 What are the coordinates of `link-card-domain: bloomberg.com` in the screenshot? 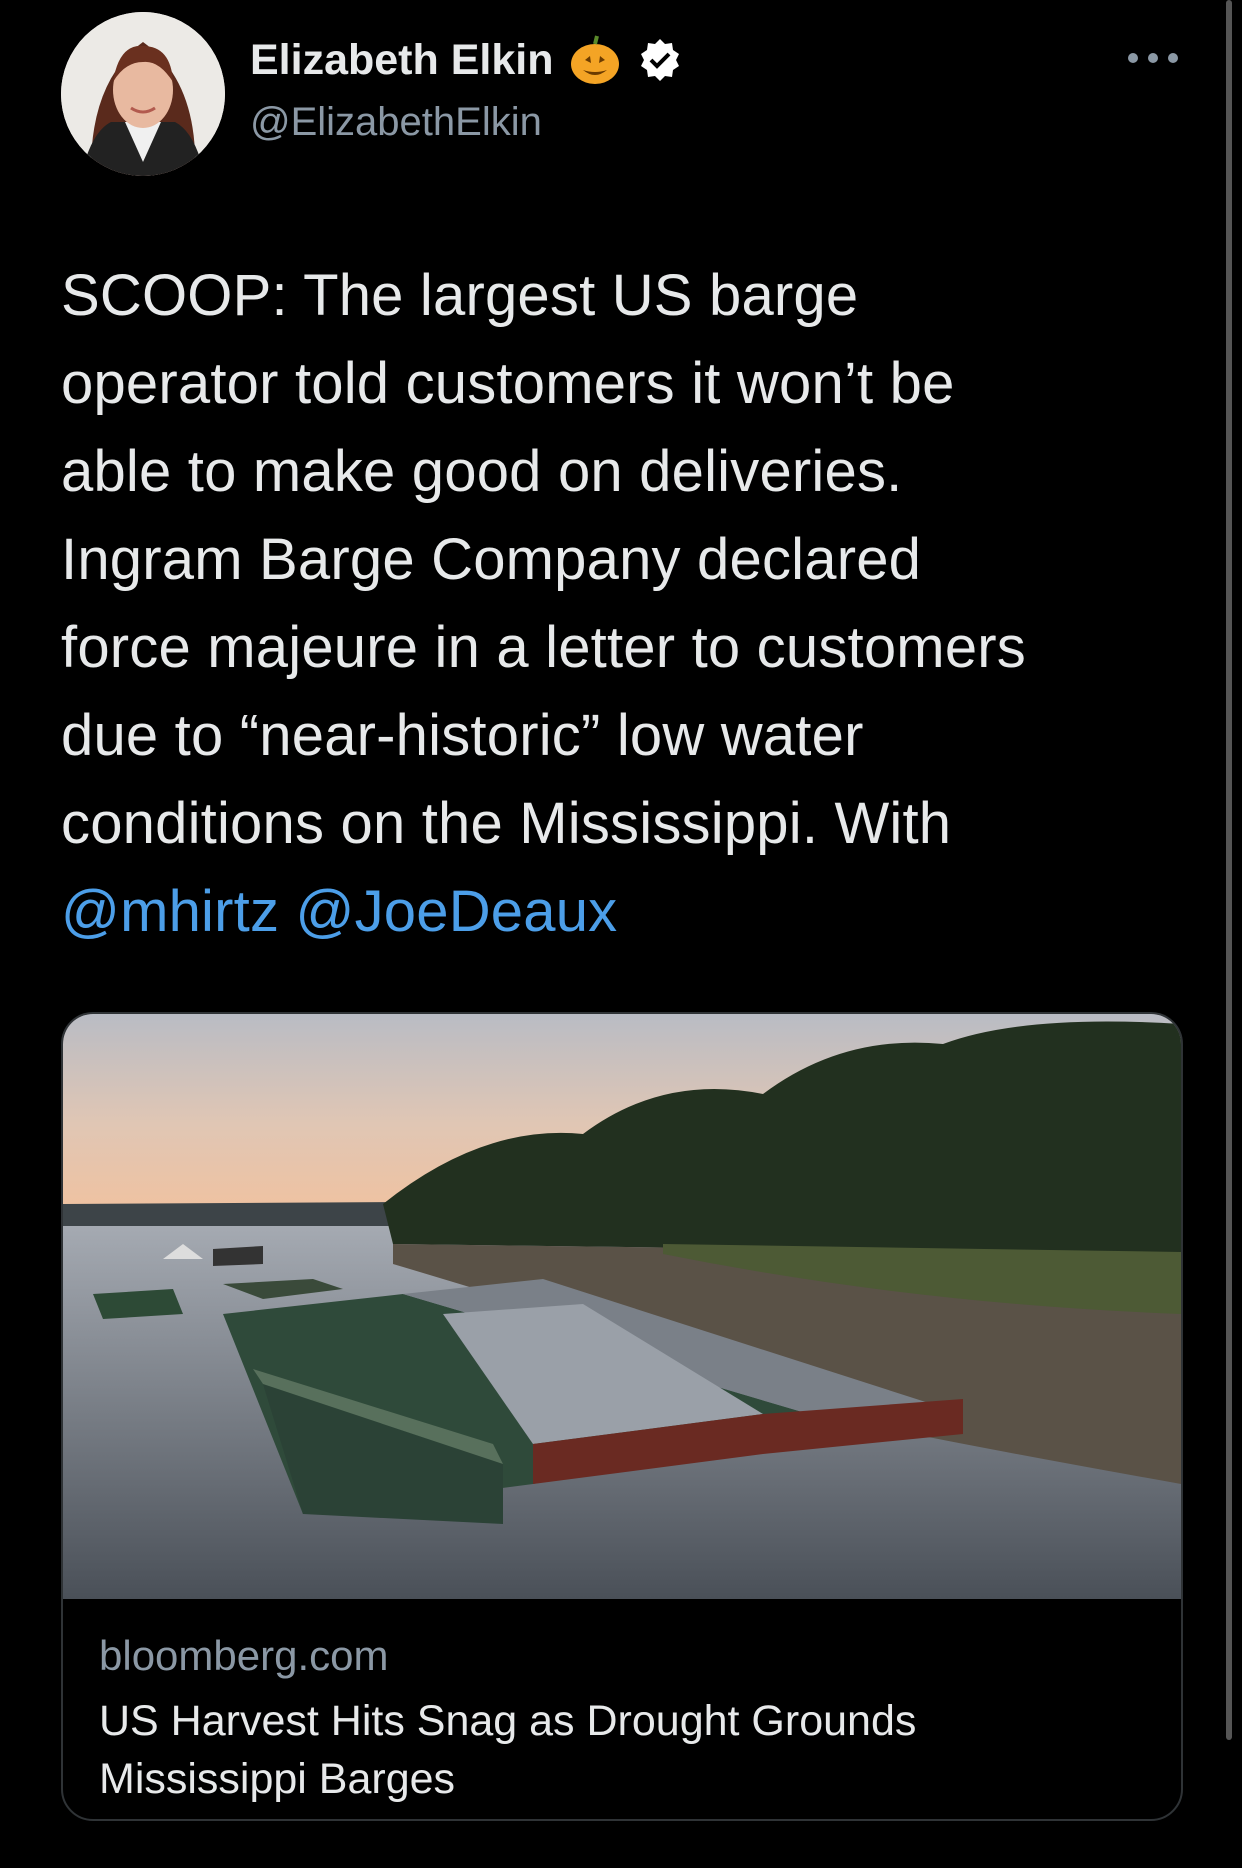 It's located at (244, 1655).